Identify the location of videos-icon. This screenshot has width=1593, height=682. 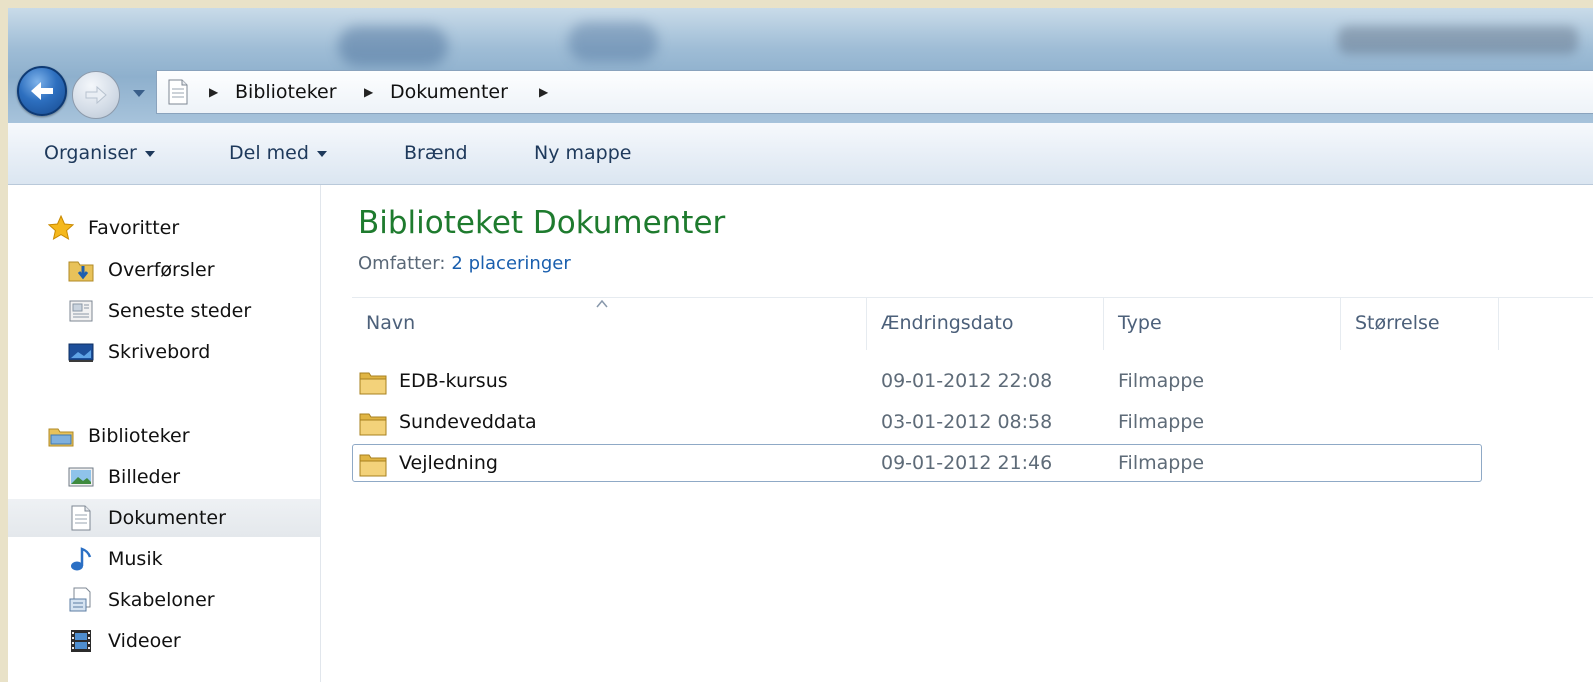
(81, 641).